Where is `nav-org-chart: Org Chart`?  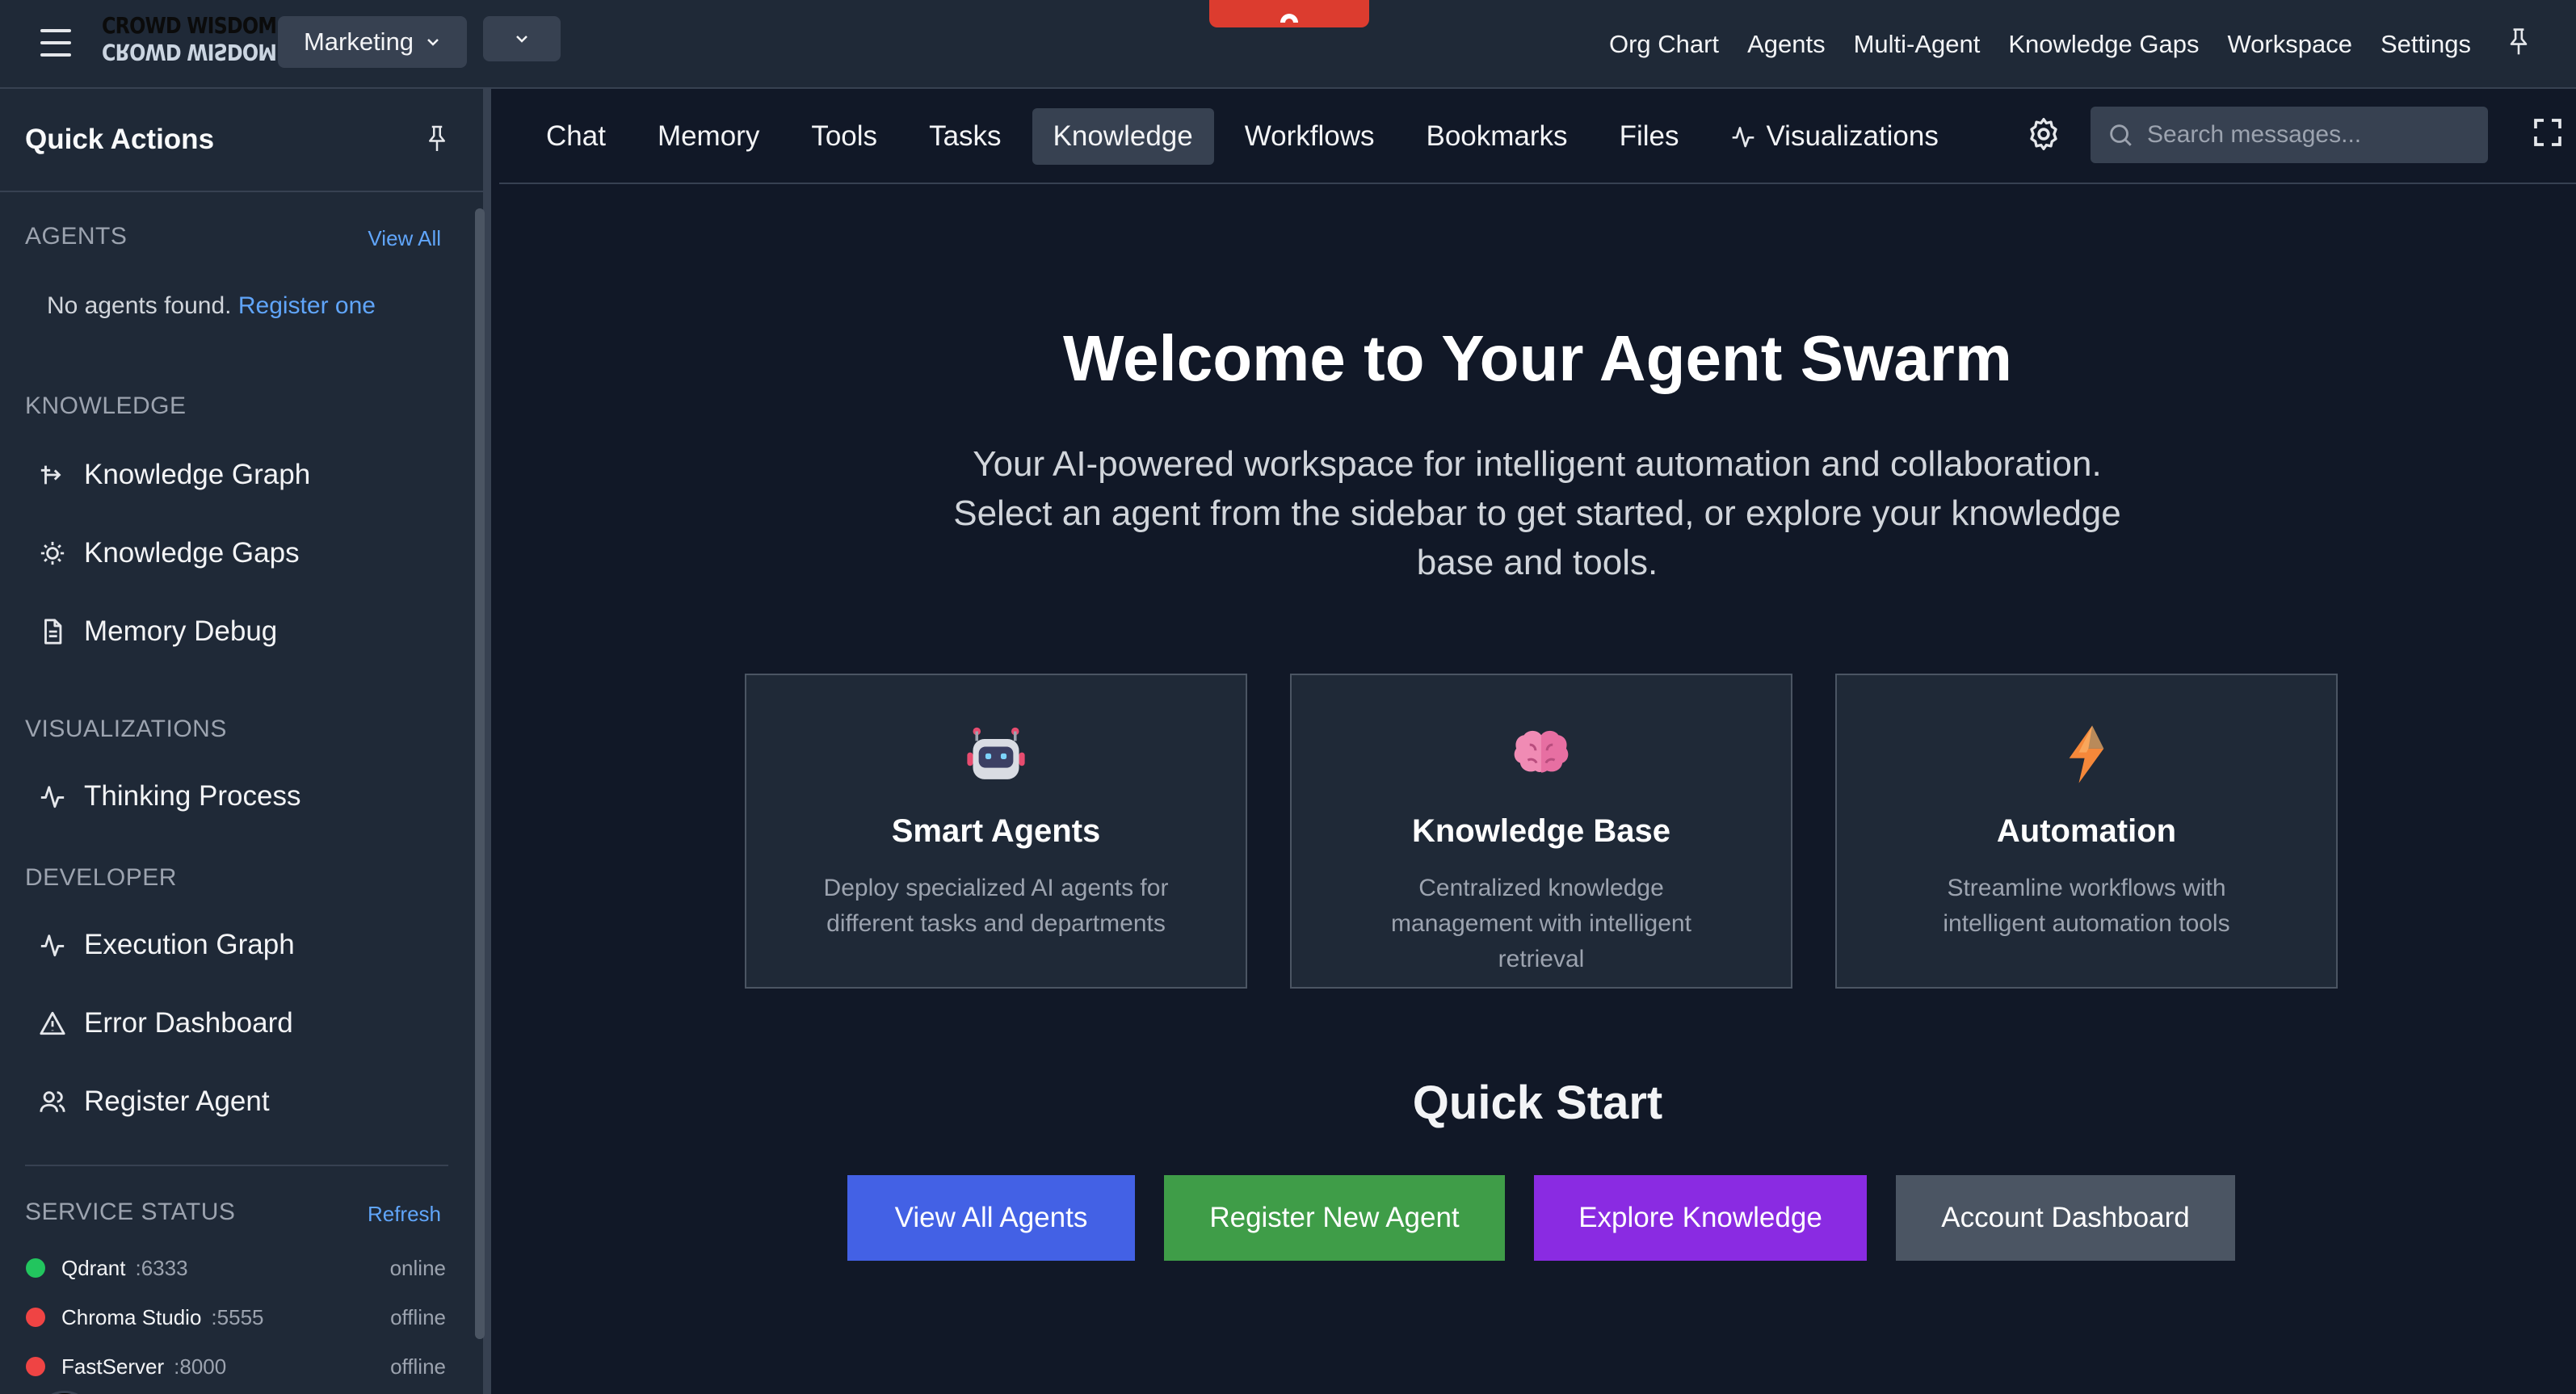
nav-org-chart: Org Chart is located at coordinates (1664, 45).